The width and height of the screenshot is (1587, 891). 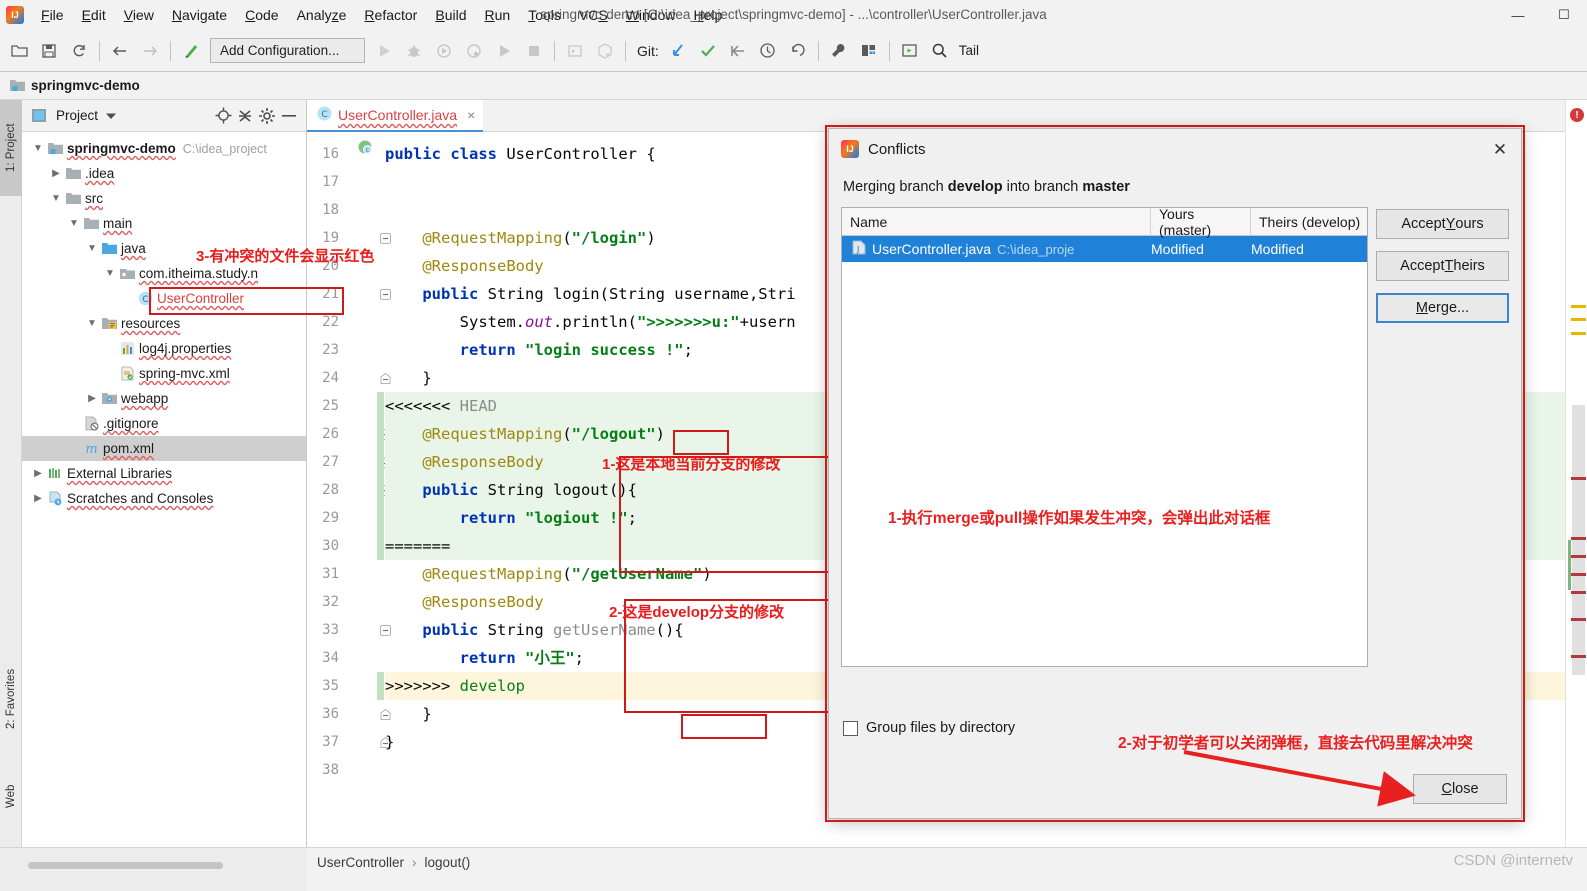 I want to click on code-line: return "login success !";, so click(x=539, y=350).